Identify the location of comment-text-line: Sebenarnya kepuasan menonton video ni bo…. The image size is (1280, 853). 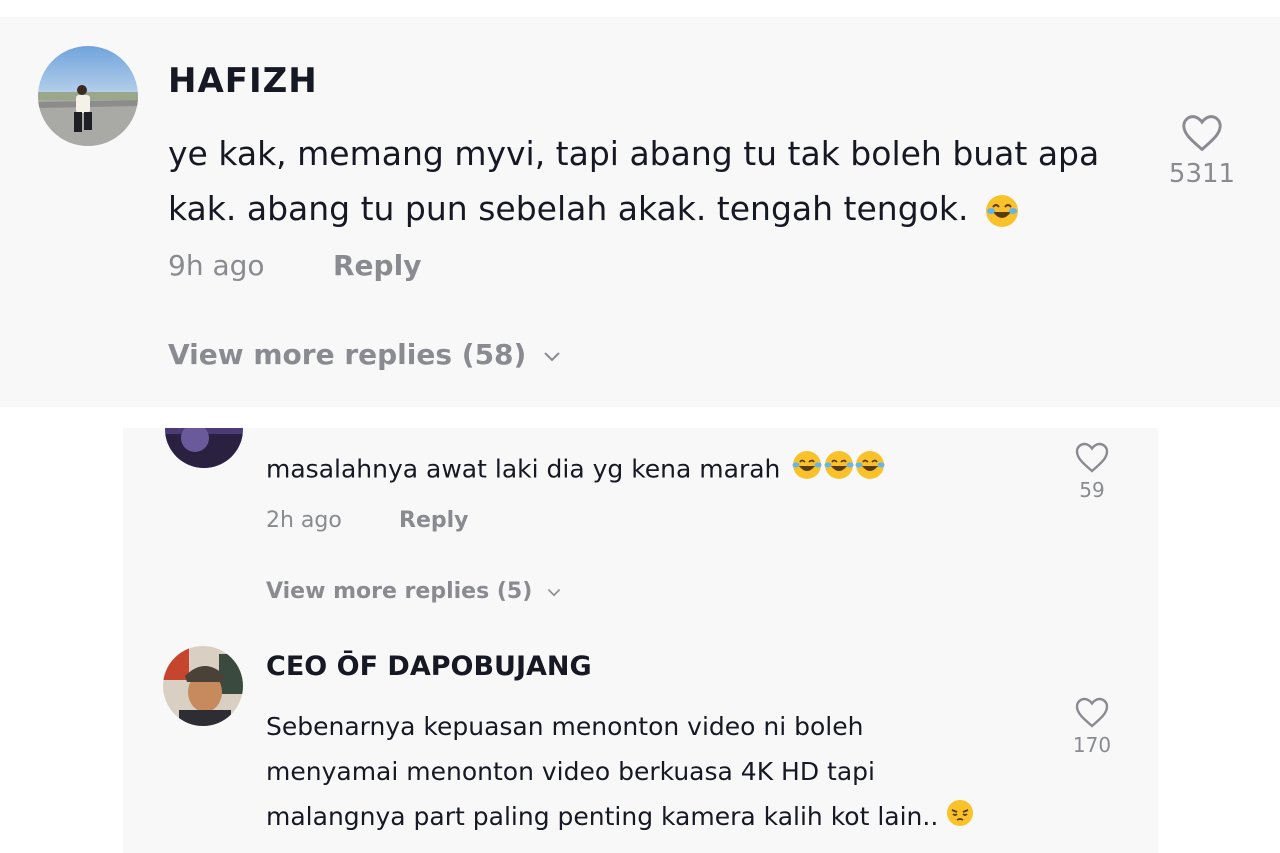
(565, 726).